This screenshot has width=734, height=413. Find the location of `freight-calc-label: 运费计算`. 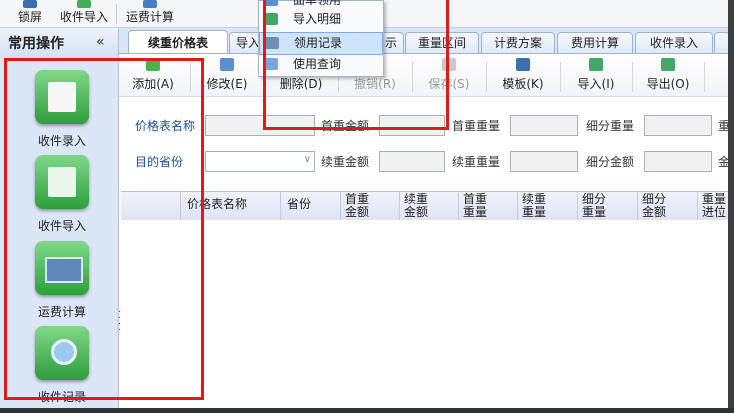

freight-calc-label: 运费计算 is located at coordinates (149, 17).